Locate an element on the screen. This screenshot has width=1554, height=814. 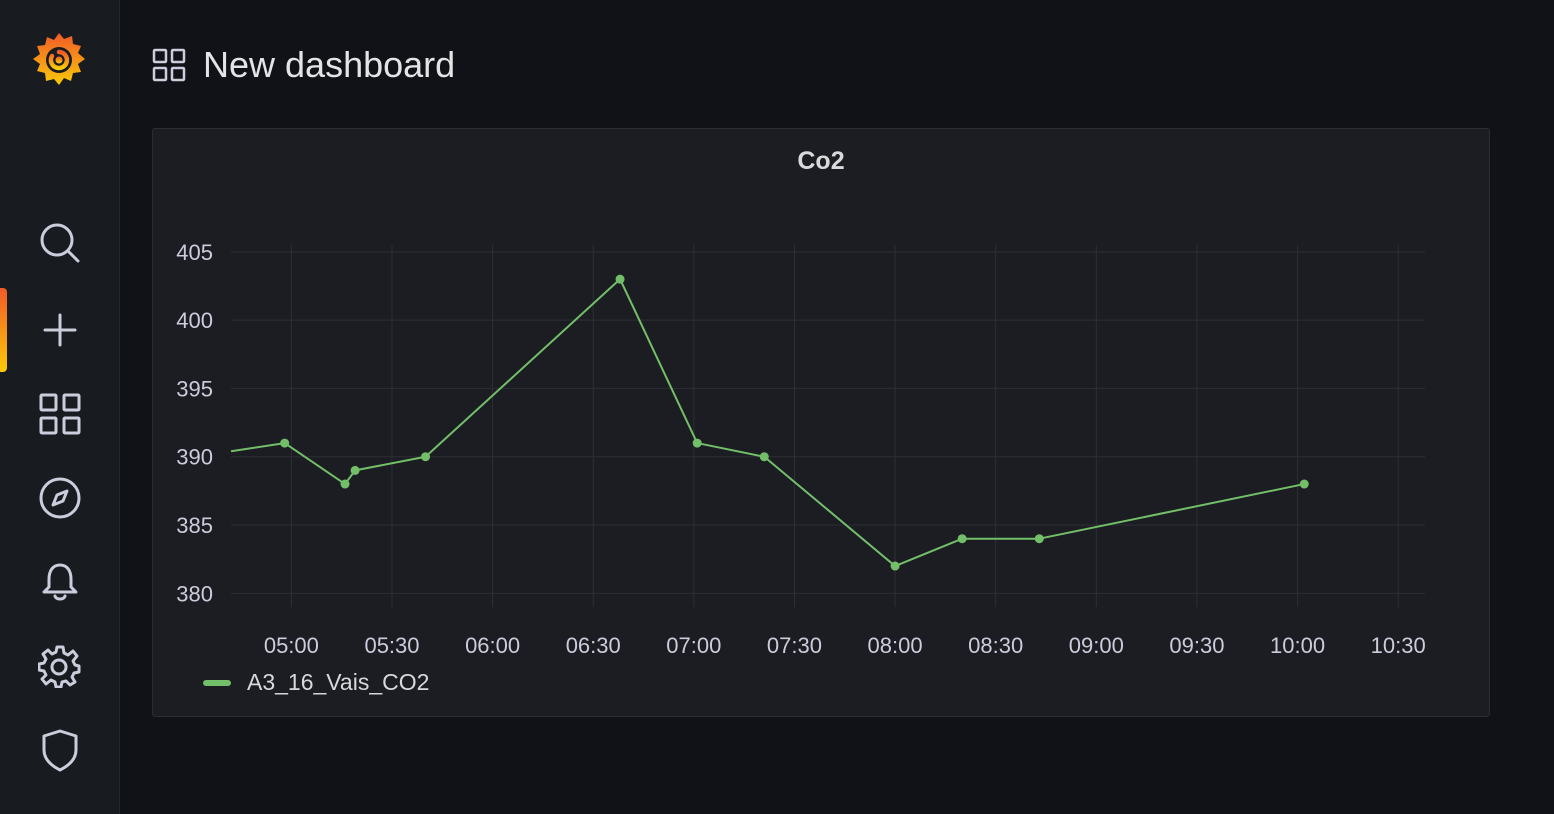
x-tick-label: 08:00 is located at coordinates (895, 645).